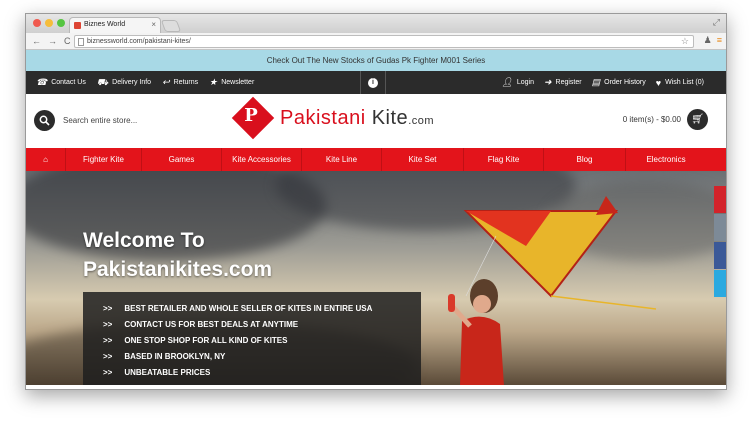 This screenshot has height=425, width=750. I want to click on reload-button: C, so click(67, 41).